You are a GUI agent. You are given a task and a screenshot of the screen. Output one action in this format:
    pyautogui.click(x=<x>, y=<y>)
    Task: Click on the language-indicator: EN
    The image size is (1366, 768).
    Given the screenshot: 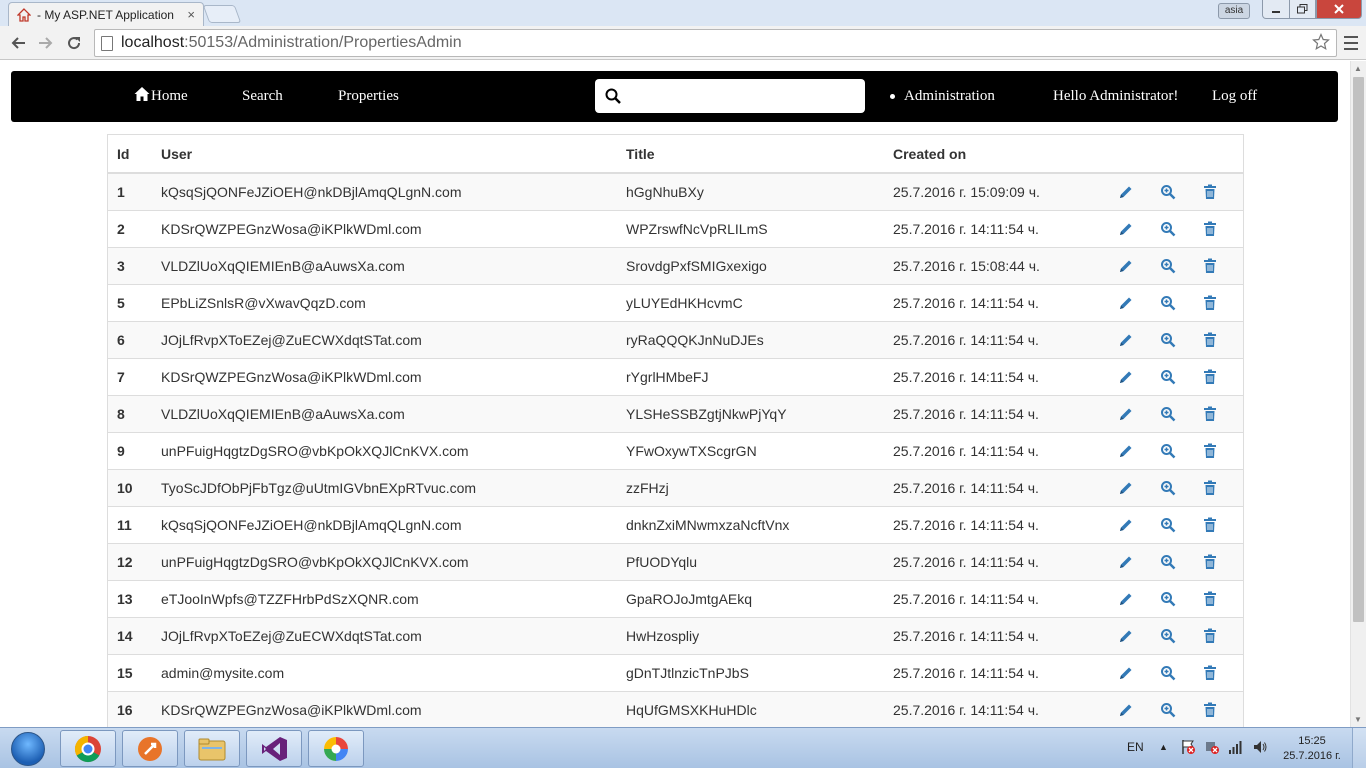 What is the action you would take?
    pyautogui.click(x=1135, y=747)
    